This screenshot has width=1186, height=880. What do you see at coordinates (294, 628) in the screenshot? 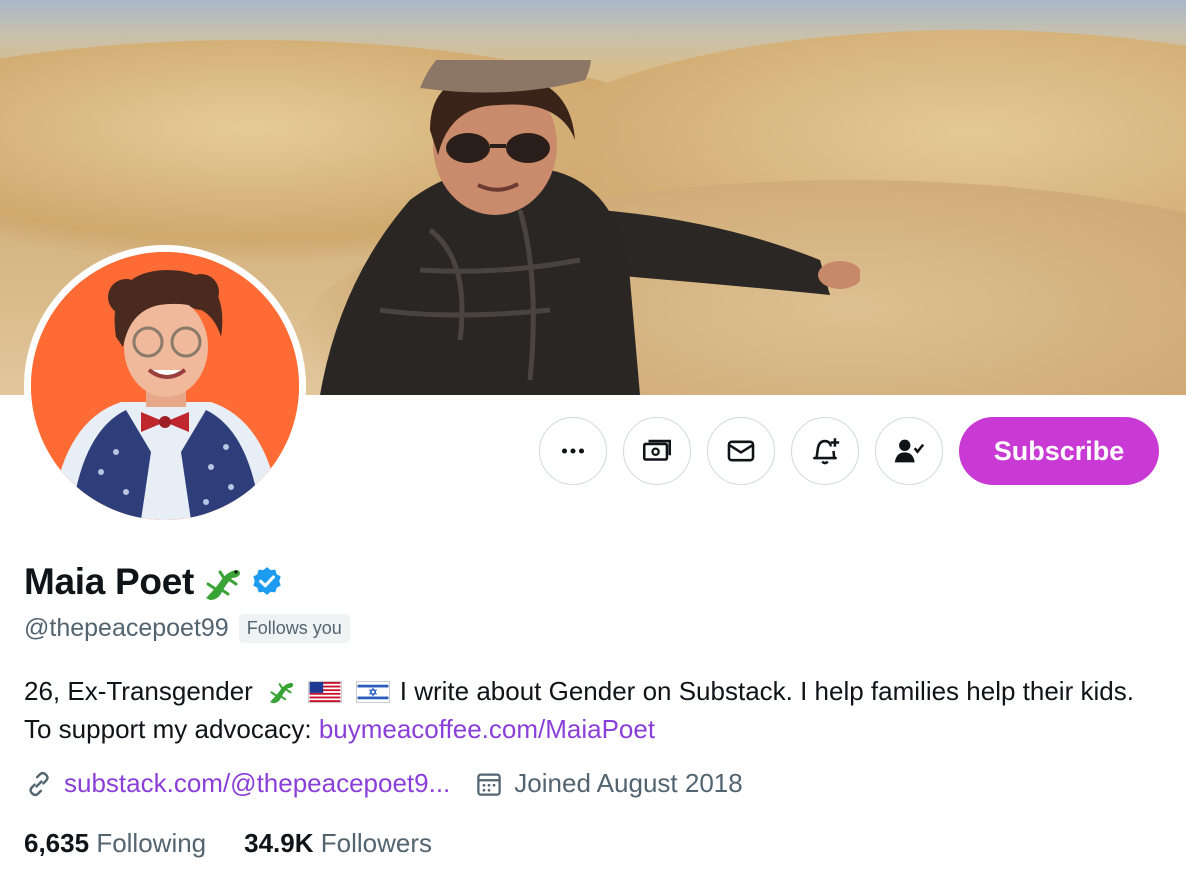
I see `follows-you-badge: Follows you` at bounding box center [294, 628].